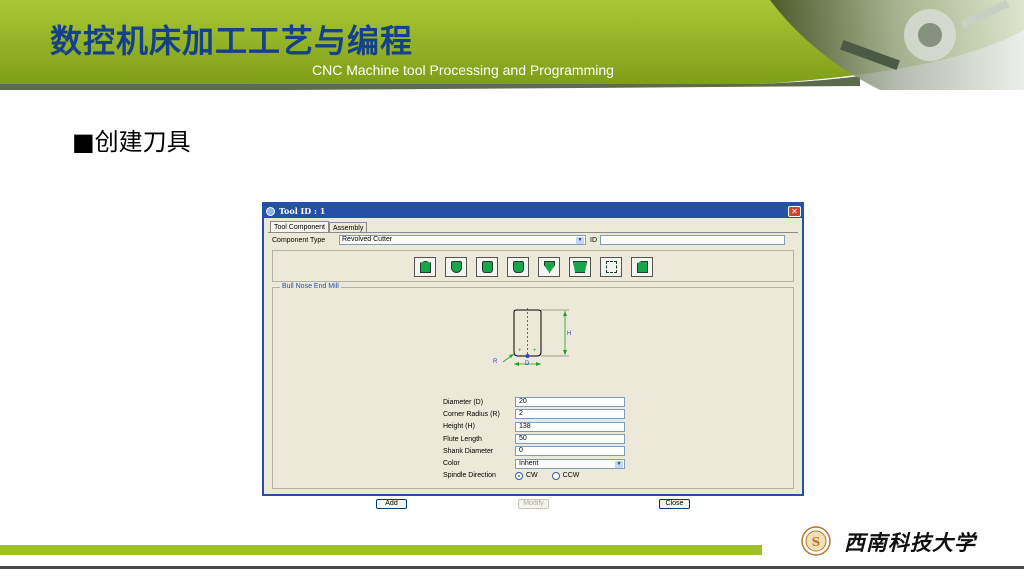 The width and height of the screenshot is (1024, 576). What do you see at coordinates (451, 464) in the screenshot?
I see `color-label: Color` at bounding box center [451, 464].